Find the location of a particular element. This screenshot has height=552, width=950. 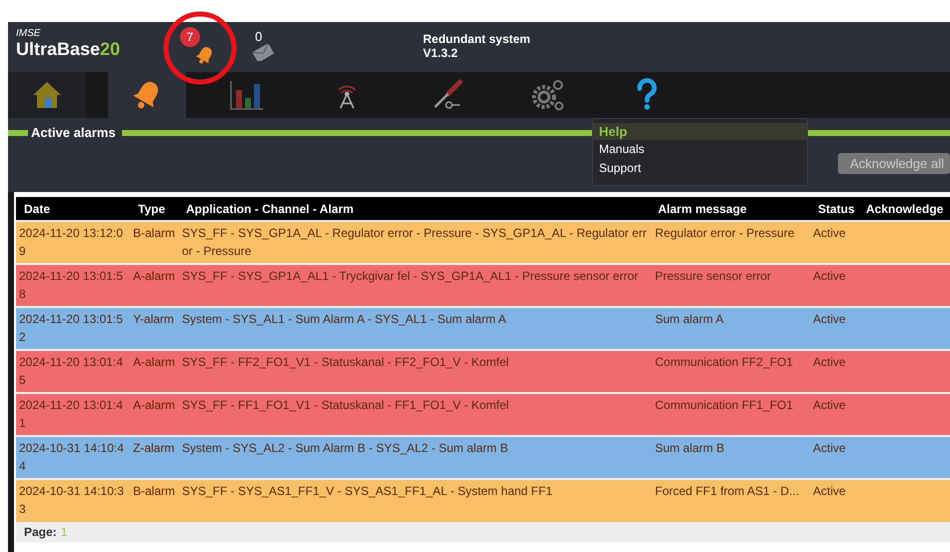

gears-icon is located at coordinates (547, 95).